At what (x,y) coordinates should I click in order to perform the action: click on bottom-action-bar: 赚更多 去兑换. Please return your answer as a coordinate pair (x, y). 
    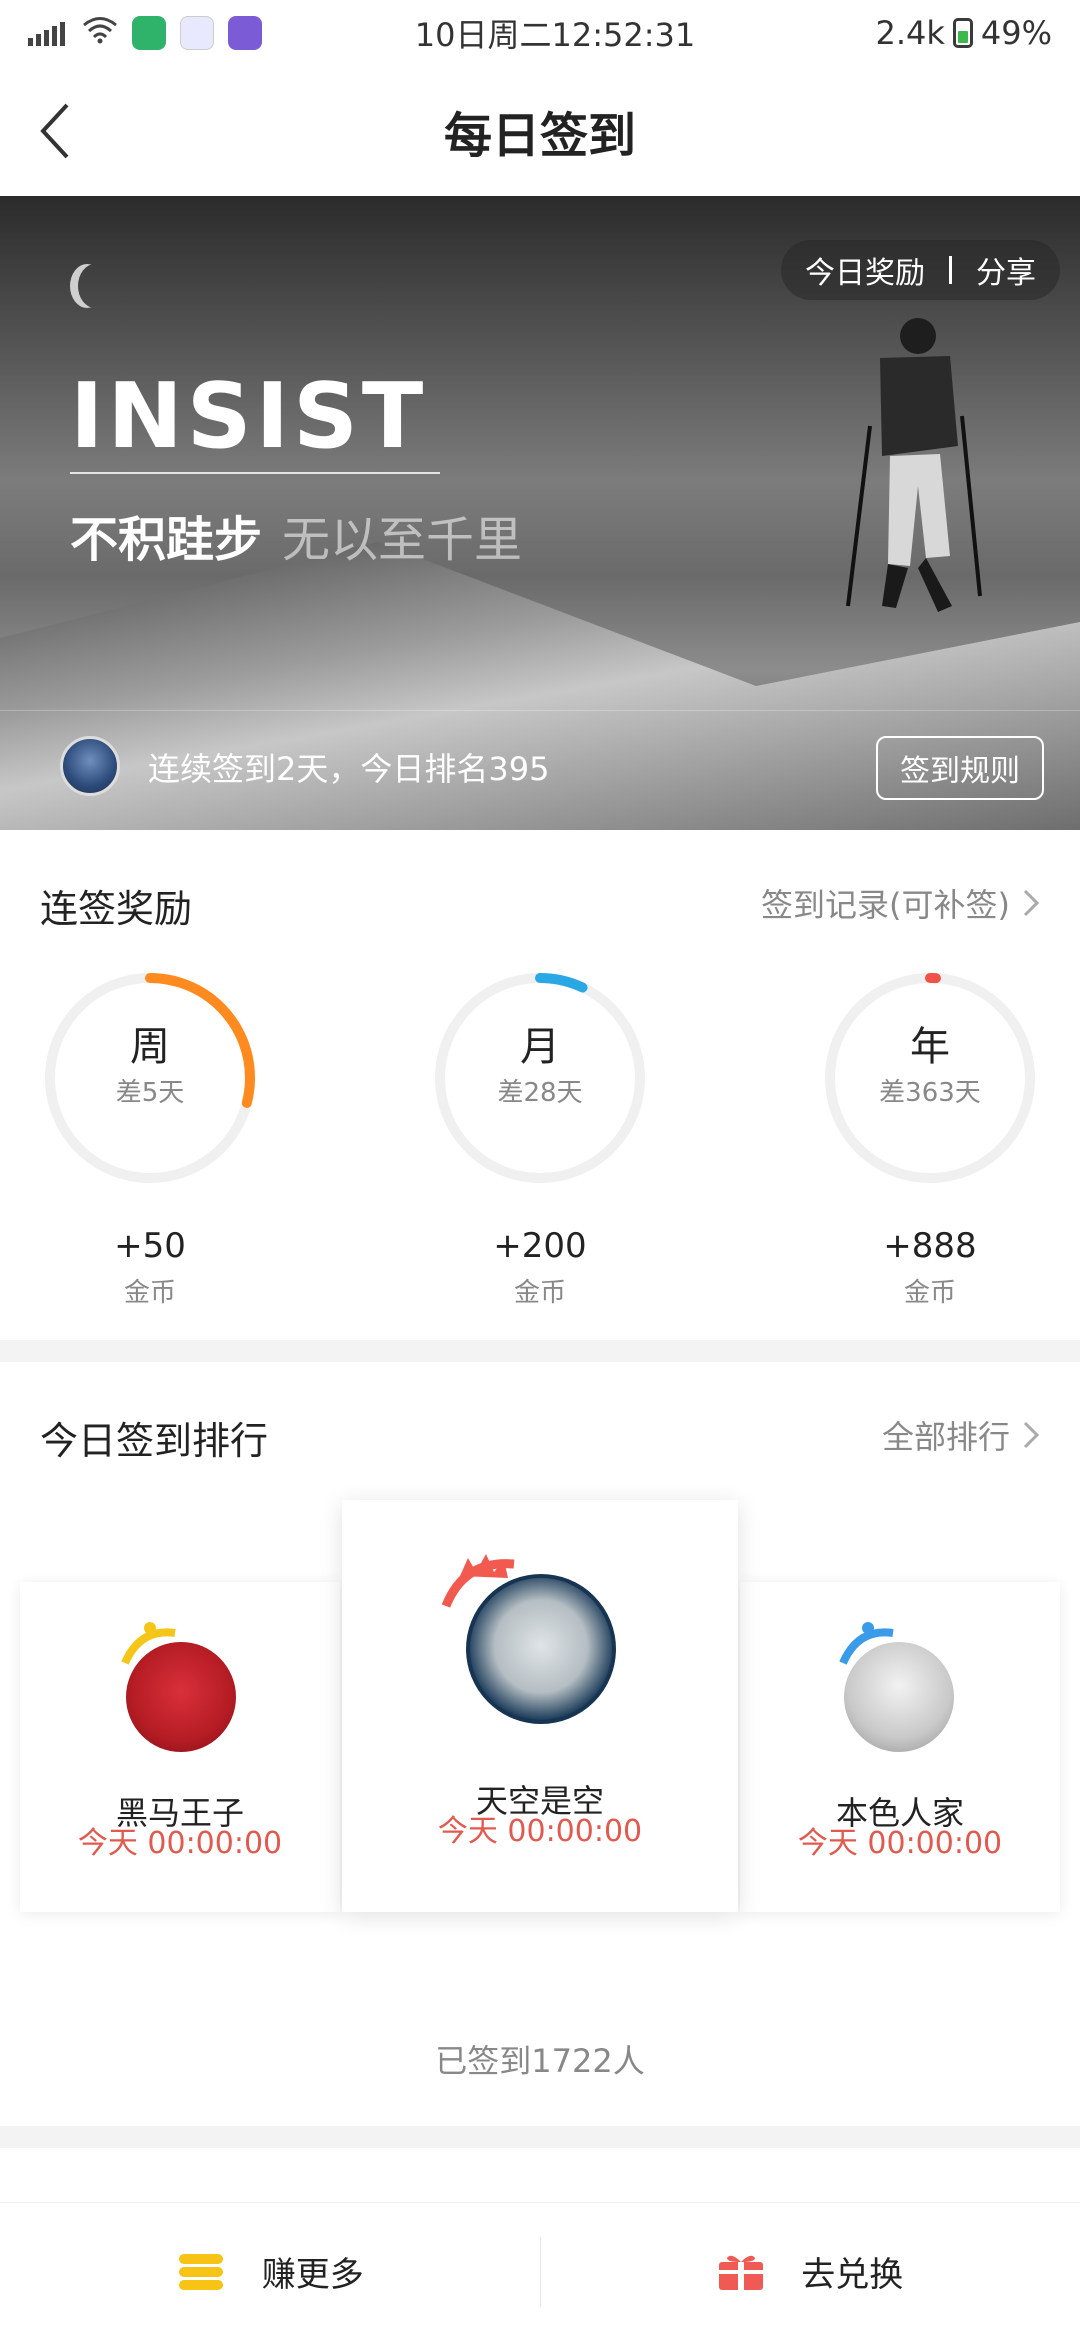
    Looking at the image, I should click on (540, 2271).